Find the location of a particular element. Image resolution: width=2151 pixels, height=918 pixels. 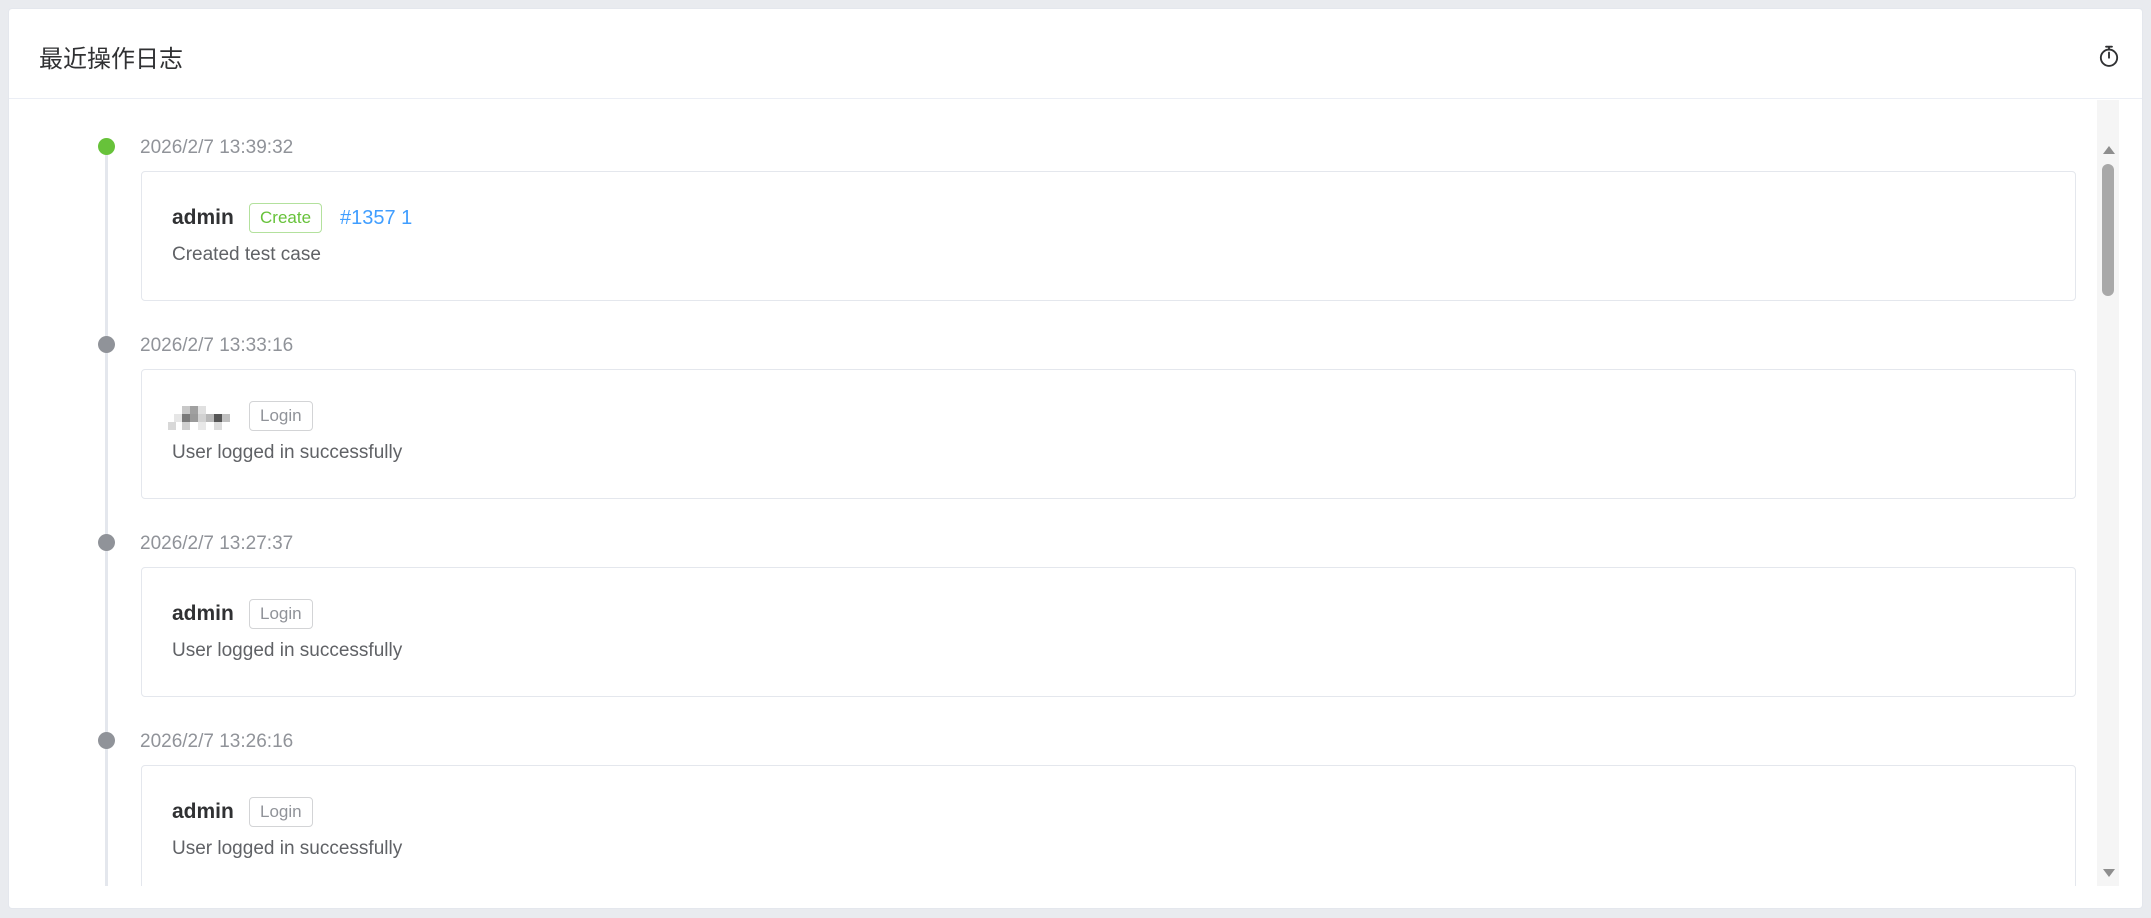

redacted-username is located at coordinates (199, 418).